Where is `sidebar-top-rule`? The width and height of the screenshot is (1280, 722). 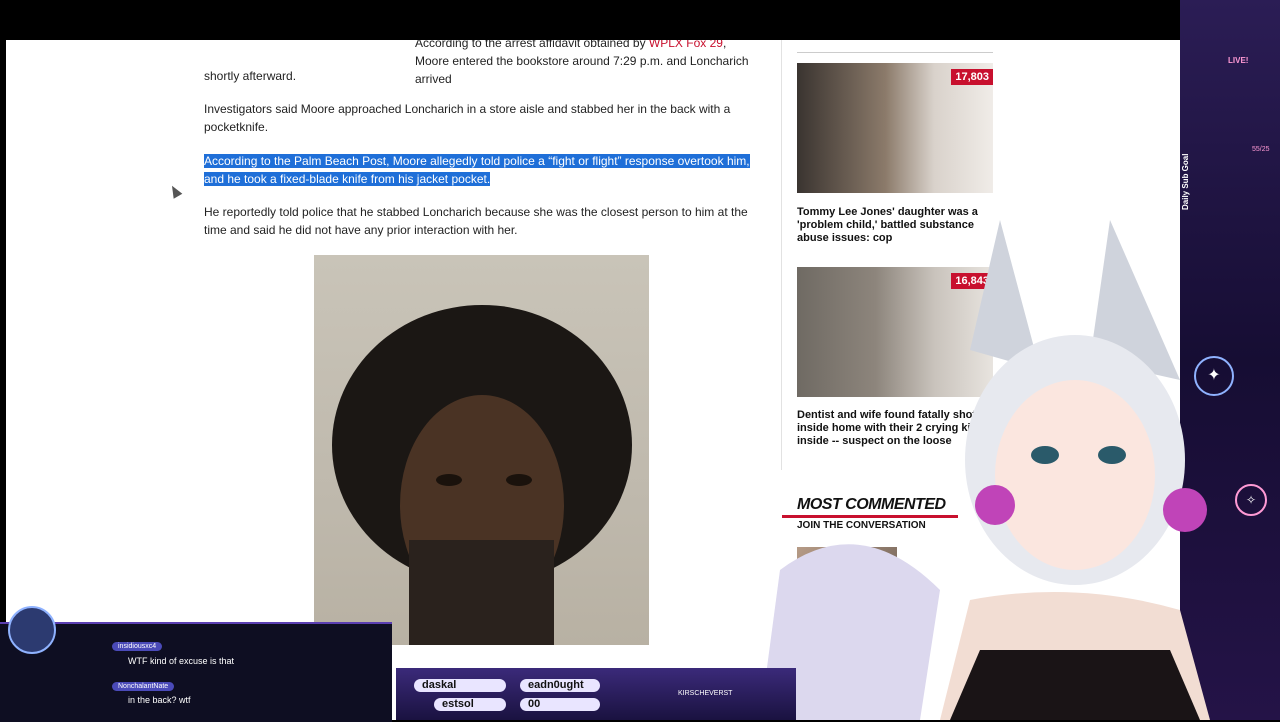 sidebar-top-rule is located at coordinates (895, 52).